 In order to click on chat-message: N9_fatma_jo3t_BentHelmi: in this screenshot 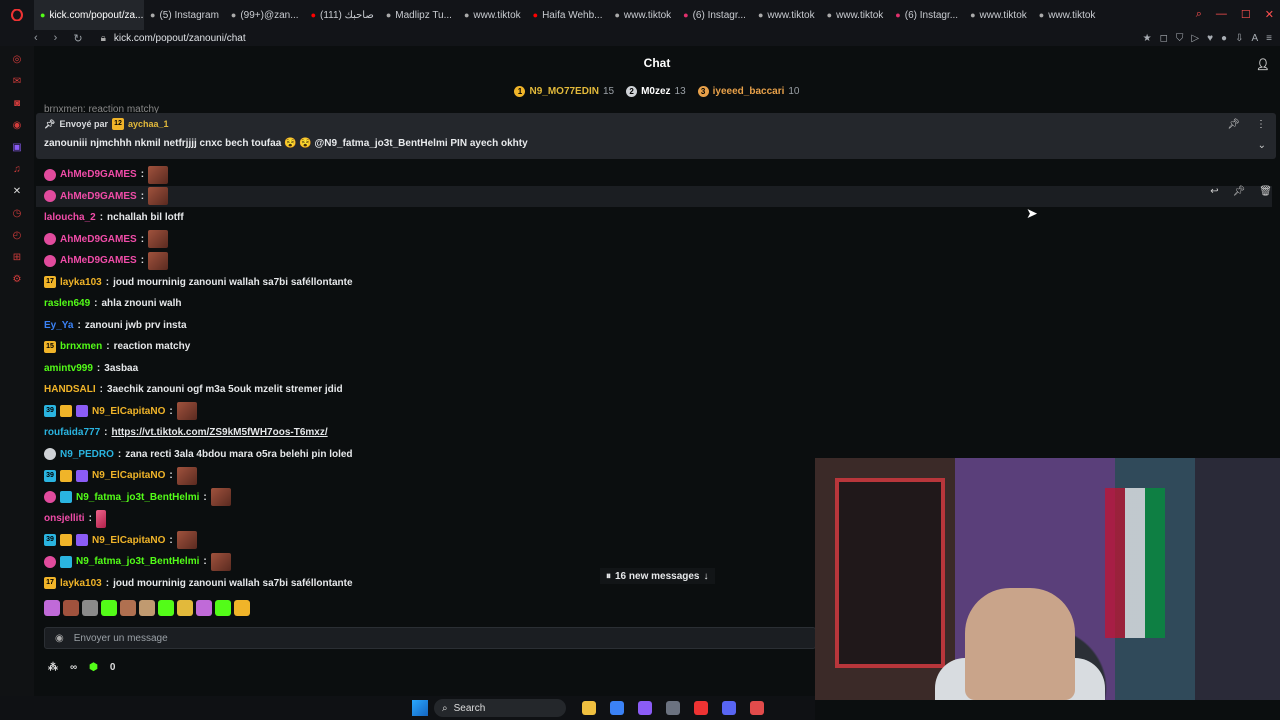, I will do `click(429, 498)`.